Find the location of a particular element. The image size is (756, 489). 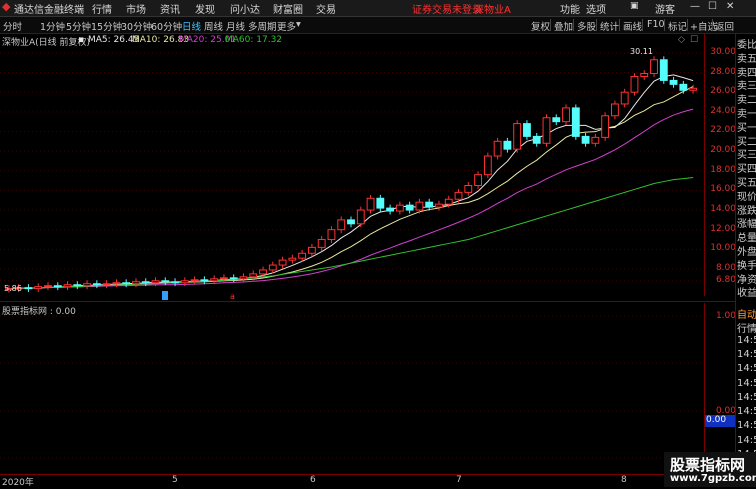

btn-duogu: 多股 is located at coordinates (586, 26).